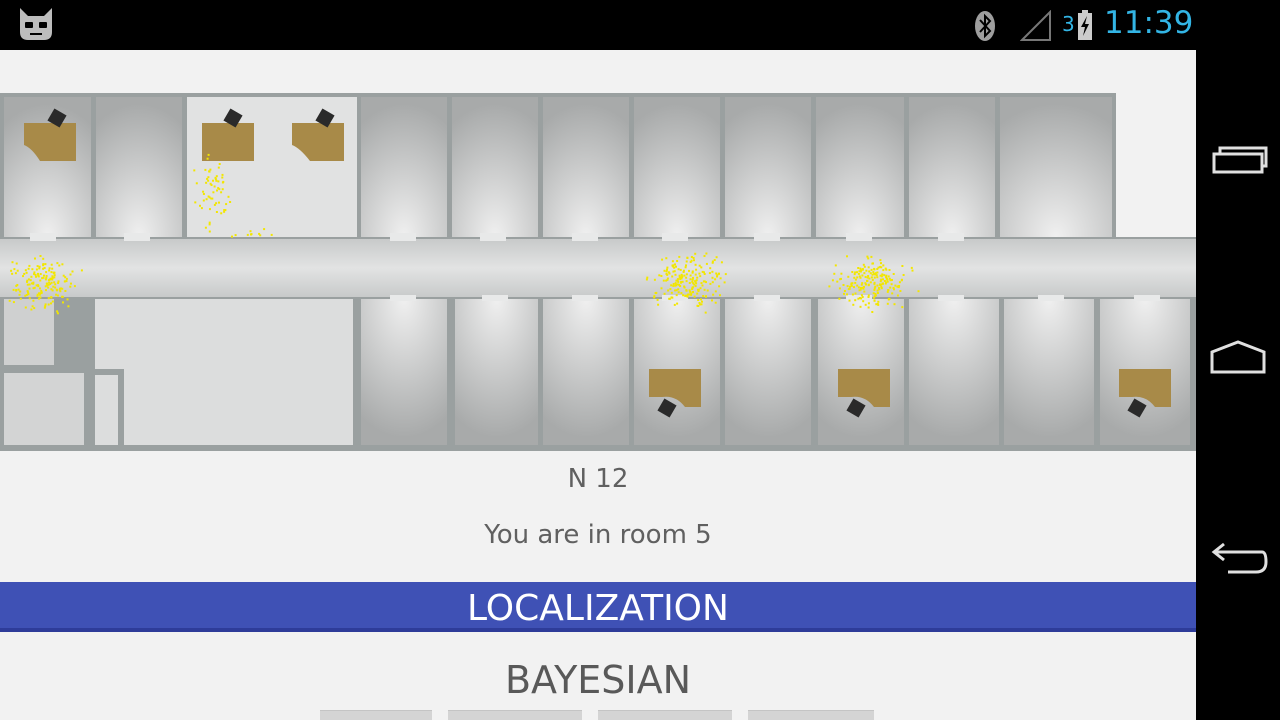 The width and height of the screenshot is (1280, 720). I want to click on bluetooth-icon, so click(985, 26).